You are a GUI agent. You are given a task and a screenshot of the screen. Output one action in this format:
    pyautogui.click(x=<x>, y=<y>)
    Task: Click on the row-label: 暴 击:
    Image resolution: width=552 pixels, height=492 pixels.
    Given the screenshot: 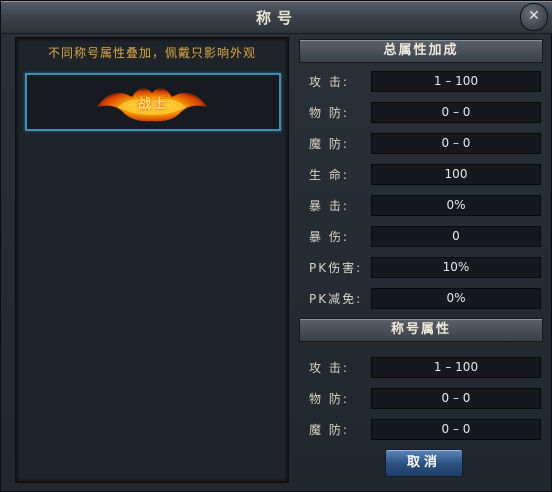 What is the action you would take?
    pyautogui.click(x=329, y=206)
    